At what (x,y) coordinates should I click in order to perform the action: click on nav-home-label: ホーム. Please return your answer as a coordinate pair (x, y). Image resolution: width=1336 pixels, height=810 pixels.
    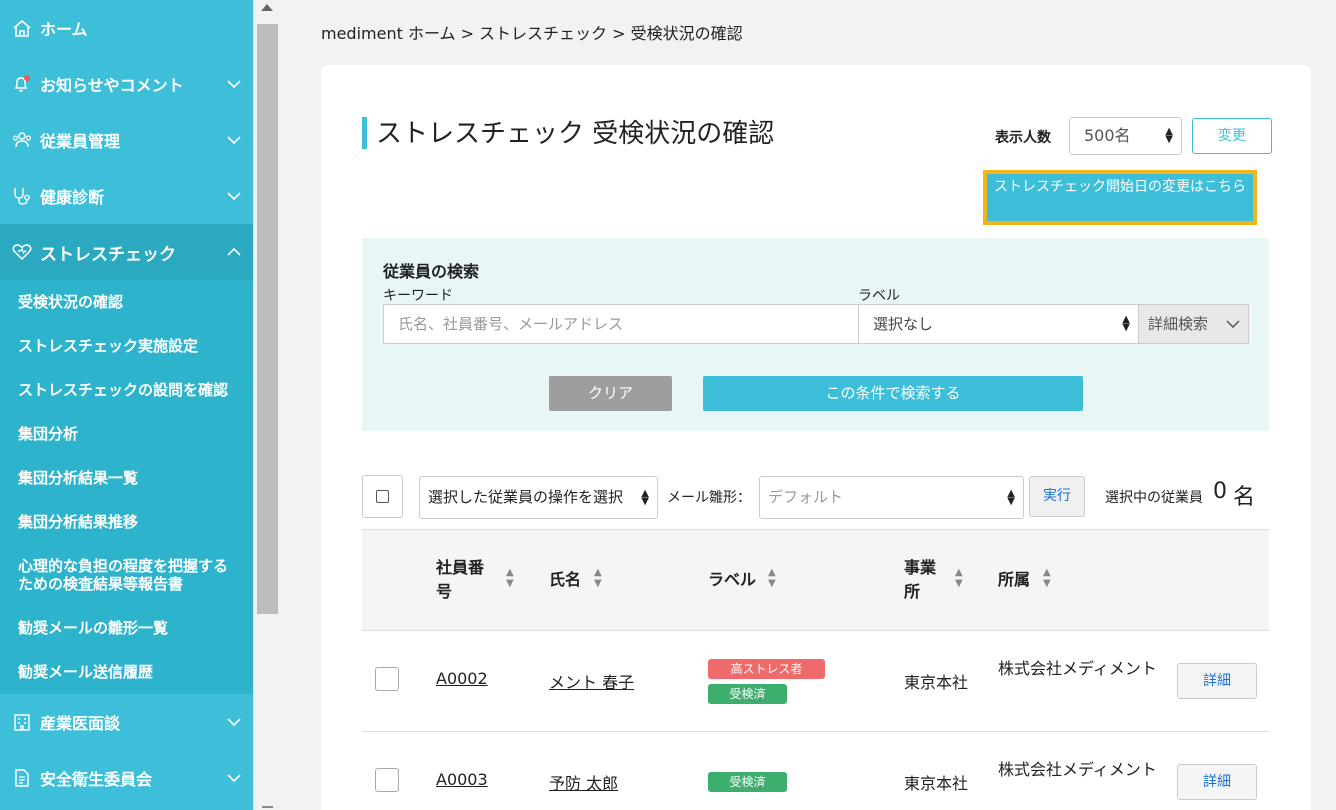
    Looking at the image, I should click on (64, 29).